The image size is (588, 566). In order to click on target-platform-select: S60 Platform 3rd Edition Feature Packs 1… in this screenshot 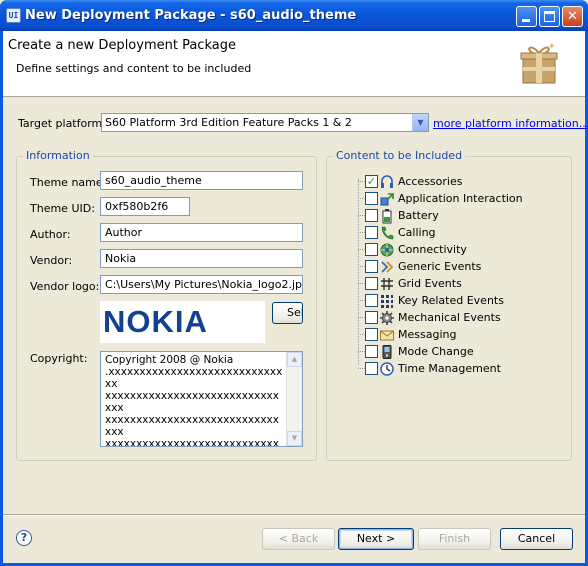, I will do `click(265, 122)`.